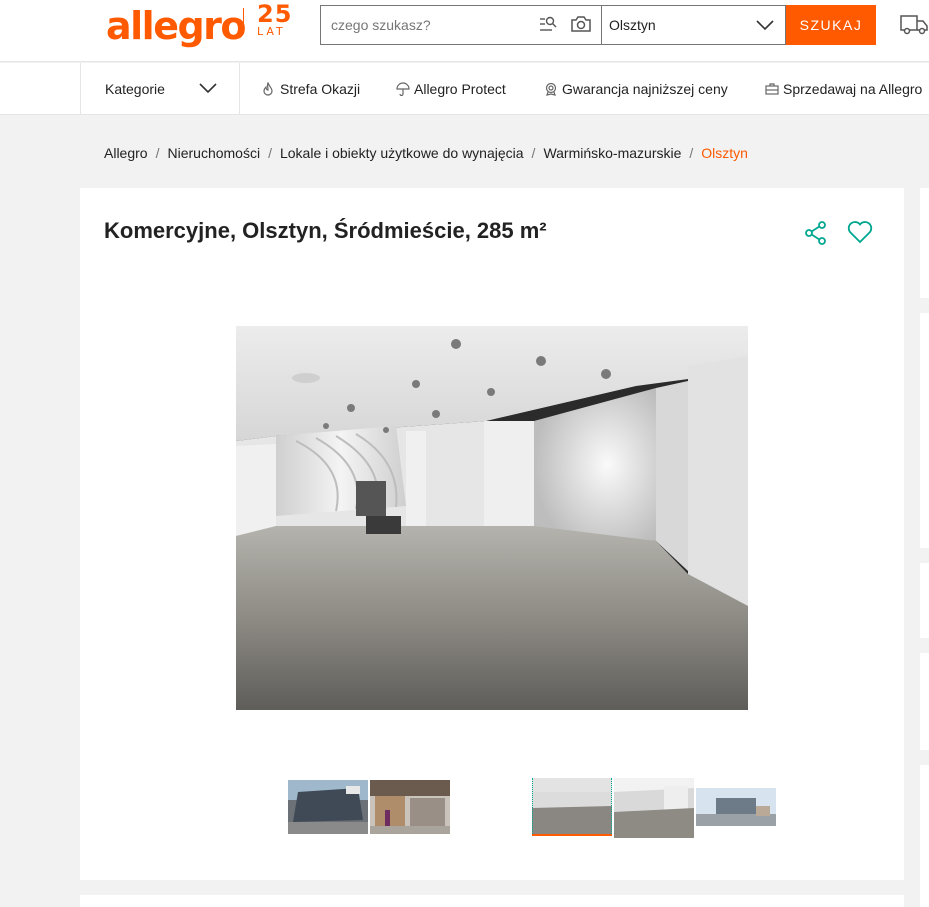 Image resolution: width=929 pixels, height=907 pixels. What do you see at coordinates (176, 26) in the screenshot?
I see `allegro-logo: allegro` at bounding box center [176, 26].